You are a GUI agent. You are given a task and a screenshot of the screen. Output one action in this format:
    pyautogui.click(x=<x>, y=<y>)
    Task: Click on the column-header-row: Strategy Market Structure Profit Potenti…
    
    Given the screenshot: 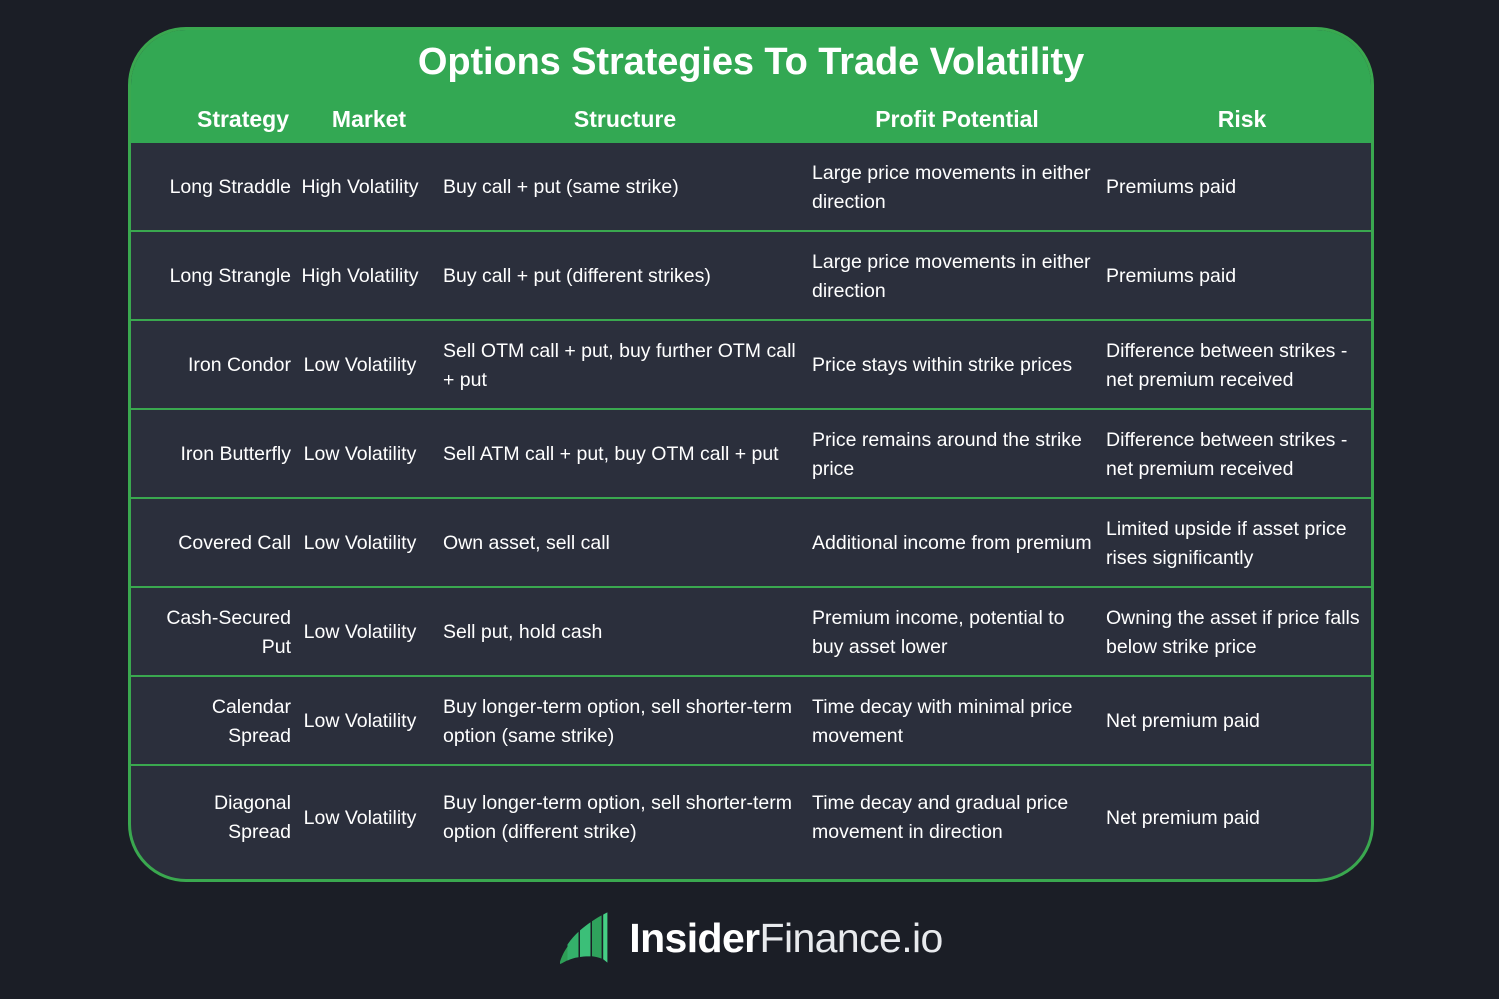 What is the action you would take?
    pyautogui.click(x=751, y=122)
    